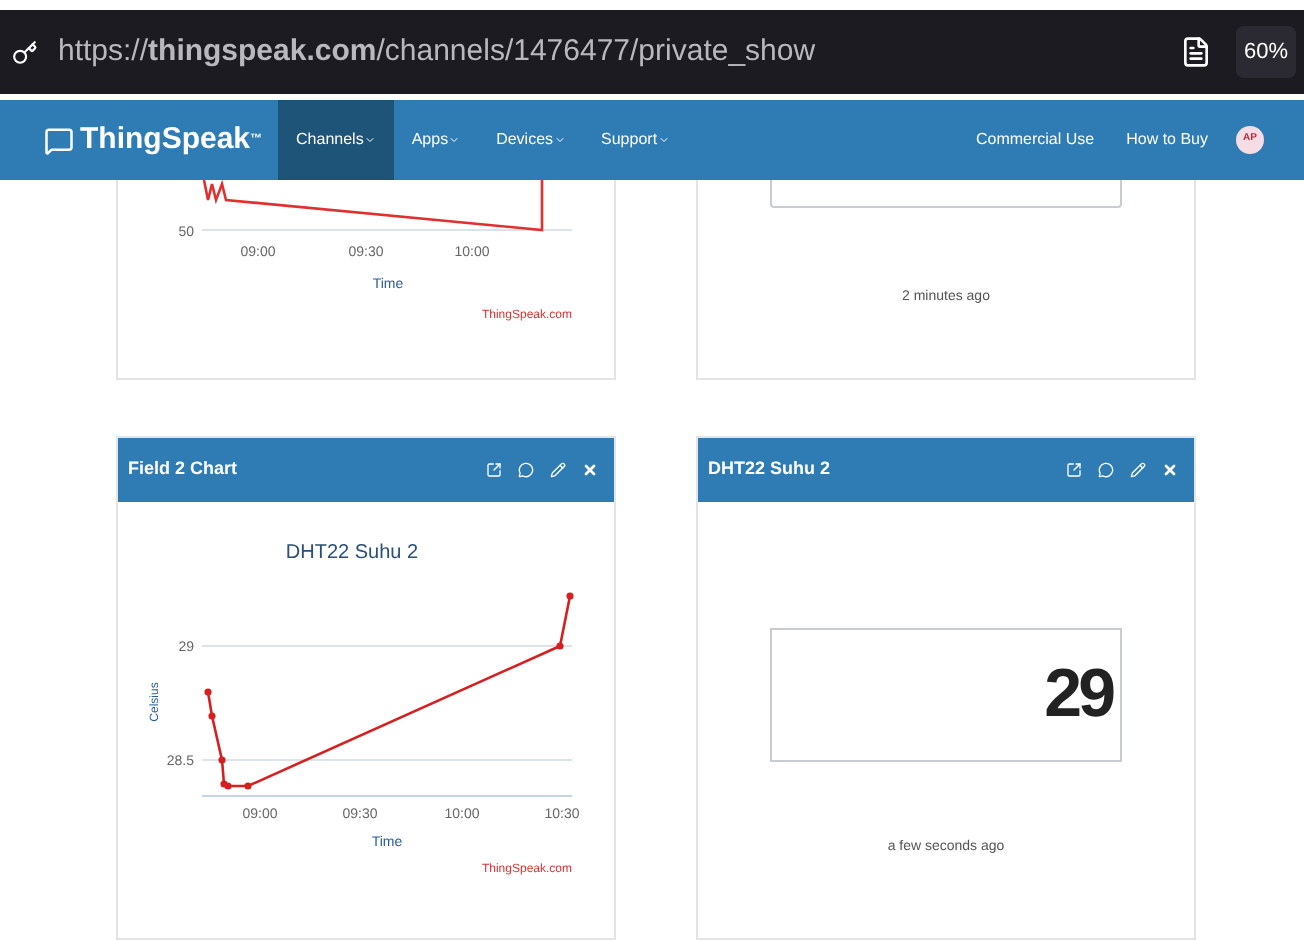 This screenshot has height=940, width=1304. What do you see at coordinates (1167, 140) in the screenshot?
I see `nav-link: How to Buy` at bounding box center [1167, 140].